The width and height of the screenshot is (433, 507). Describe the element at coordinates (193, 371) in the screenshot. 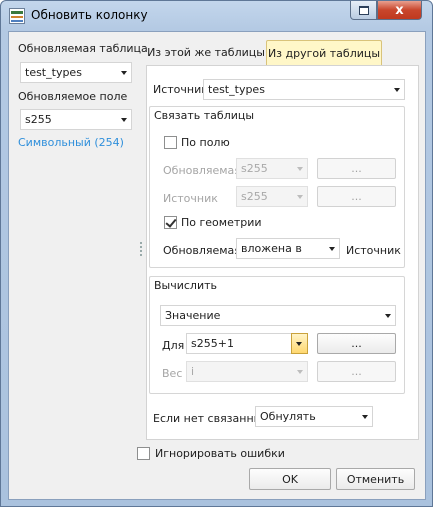

I see `weight-expression-value: i` at that location.